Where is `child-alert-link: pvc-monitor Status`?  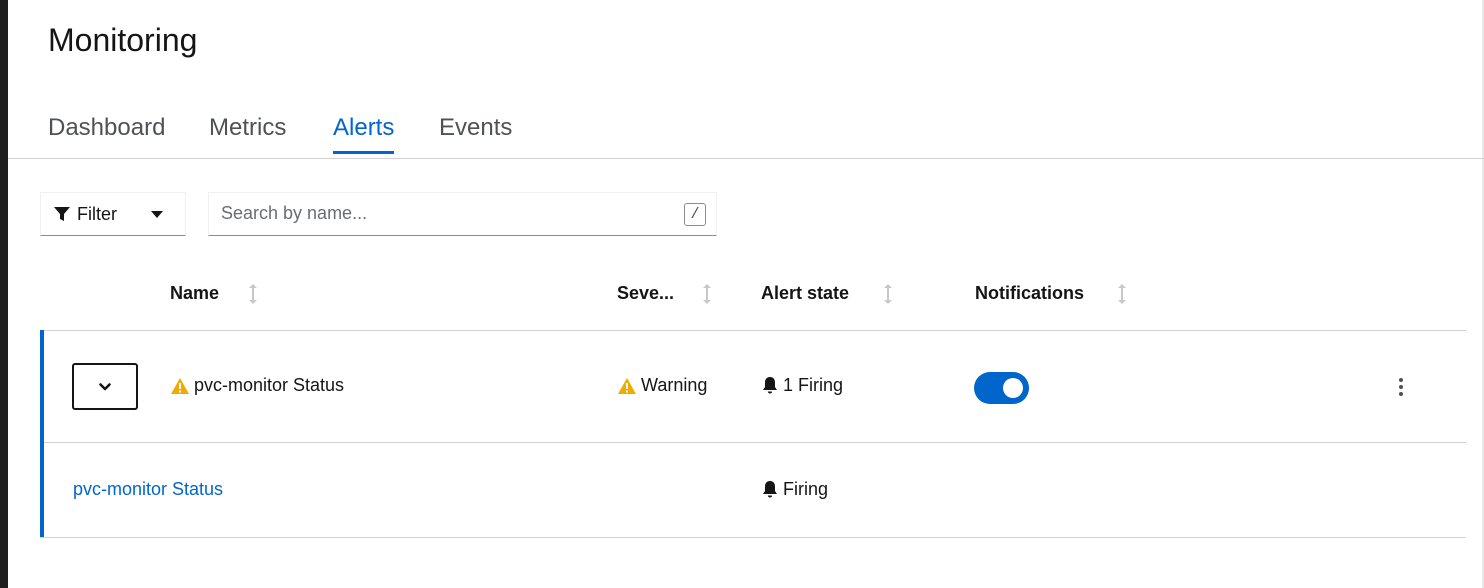 child-alert-link: pvc-monitor Status is located at coordinates (148, 489).